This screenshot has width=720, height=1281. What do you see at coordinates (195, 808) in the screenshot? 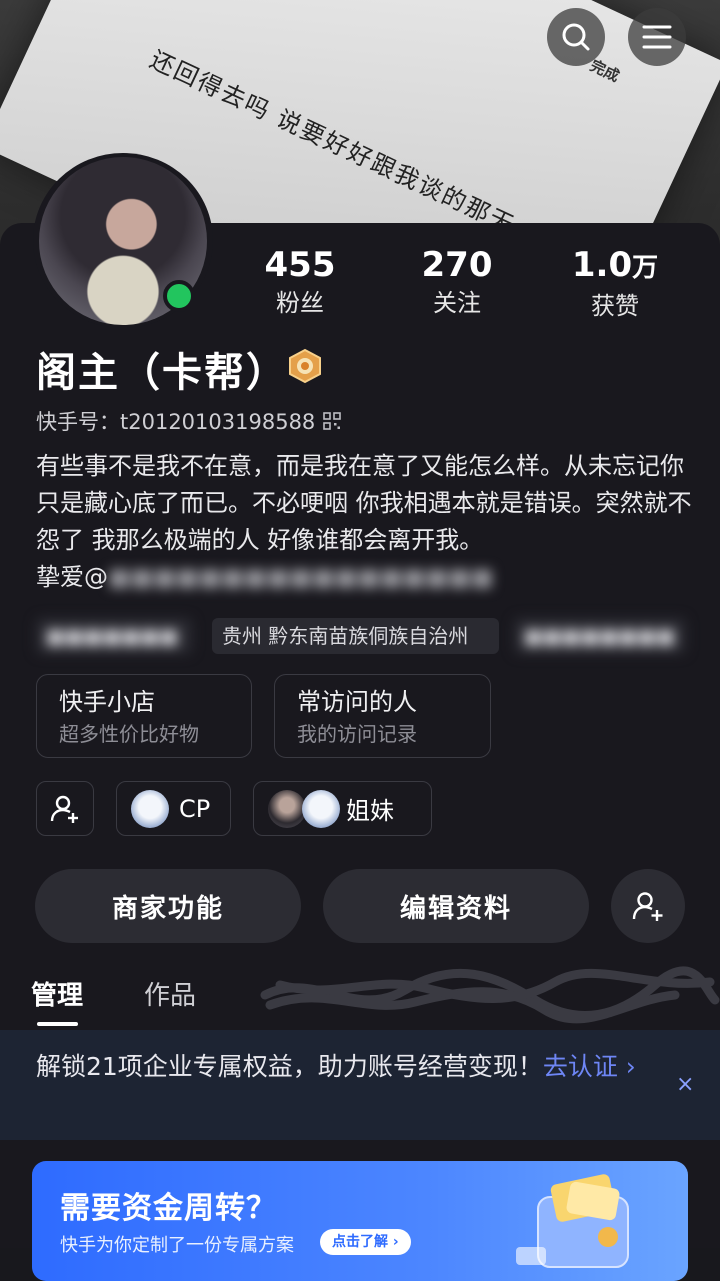
I see `chip-cp-label: CP` at bounding box center [195, 808].